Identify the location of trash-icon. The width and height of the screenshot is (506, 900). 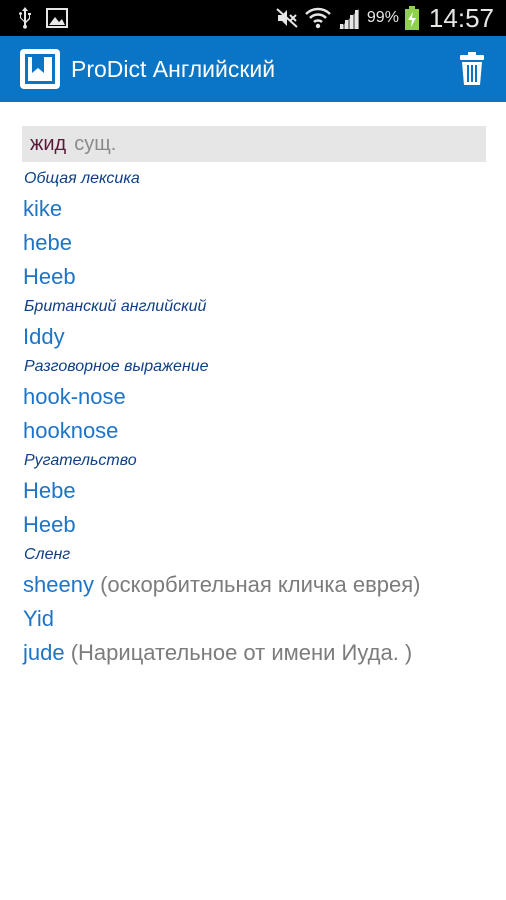
(472, 69).